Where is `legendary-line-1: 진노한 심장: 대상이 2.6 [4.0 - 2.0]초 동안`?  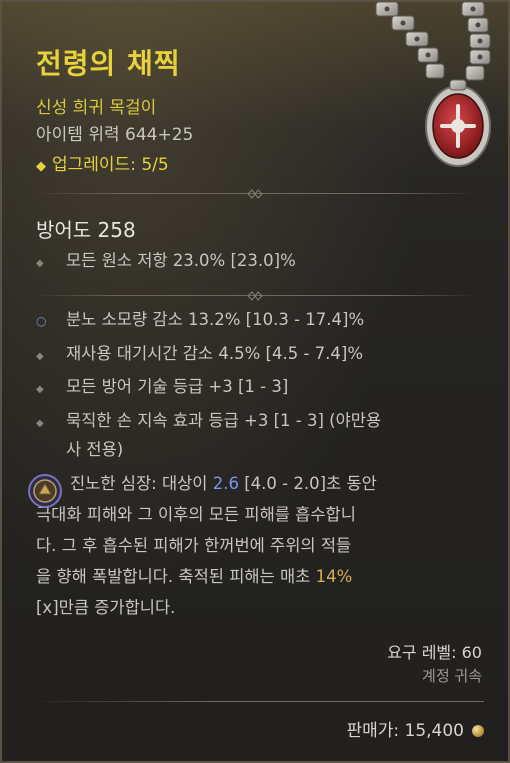 legendary-line-1: 진노한 심장: 대상이 2.6 [4.0 - 2.0]초 동안 is located at coordinates (253, 483).